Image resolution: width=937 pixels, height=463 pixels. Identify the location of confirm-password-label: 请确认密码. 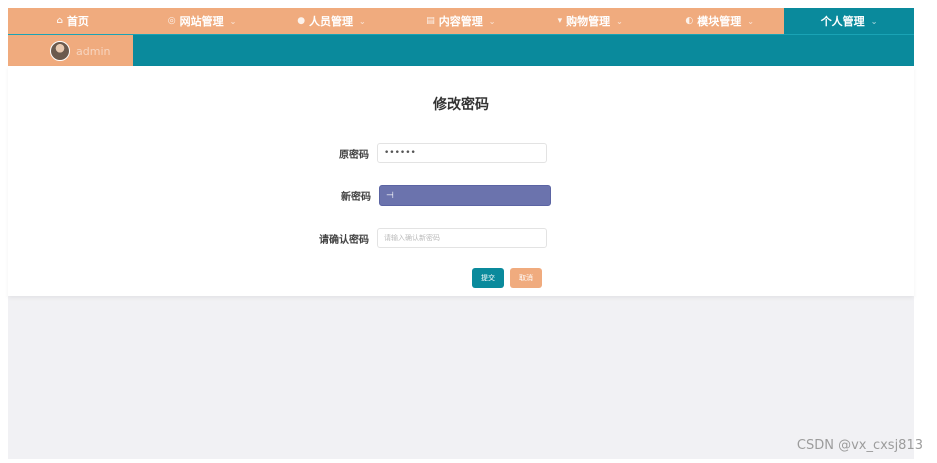
(344, 240).